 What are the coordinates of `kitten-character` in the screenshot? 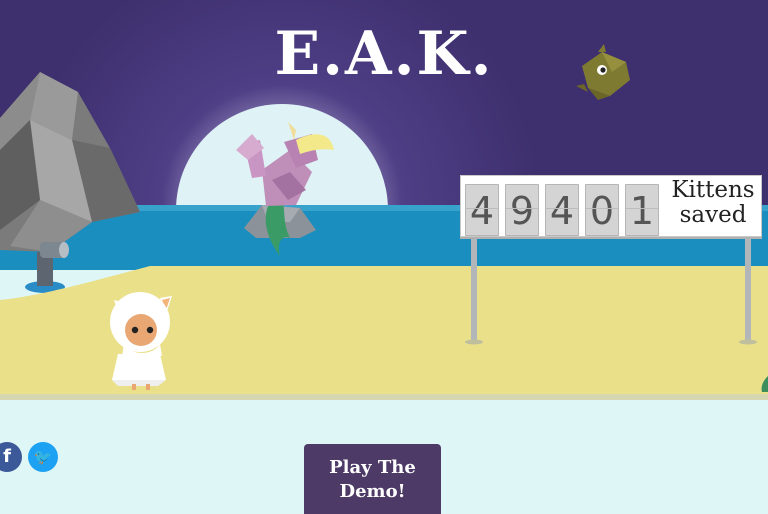 It's located at (141, 341).